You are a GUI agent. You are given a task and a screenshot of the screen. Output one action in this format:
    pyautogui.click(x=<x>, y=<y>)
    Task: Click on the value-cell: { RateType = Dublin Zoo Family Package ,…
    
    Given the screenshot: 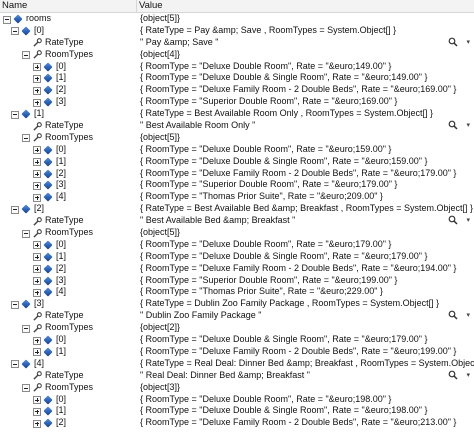 What is the action you would take?
    pyautogui.click(x=307, y=304)
    